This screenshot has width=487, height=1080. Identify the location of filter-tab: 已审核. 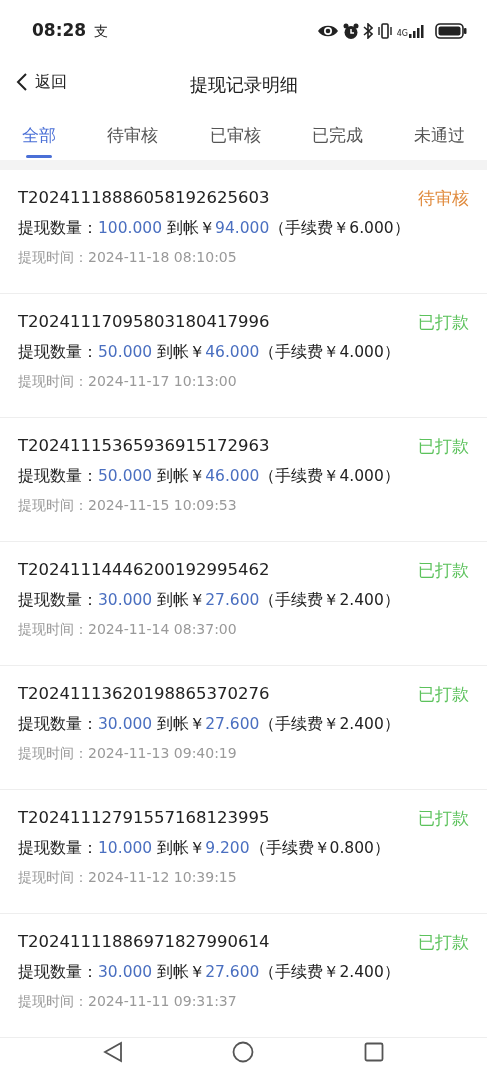
(235, 137).